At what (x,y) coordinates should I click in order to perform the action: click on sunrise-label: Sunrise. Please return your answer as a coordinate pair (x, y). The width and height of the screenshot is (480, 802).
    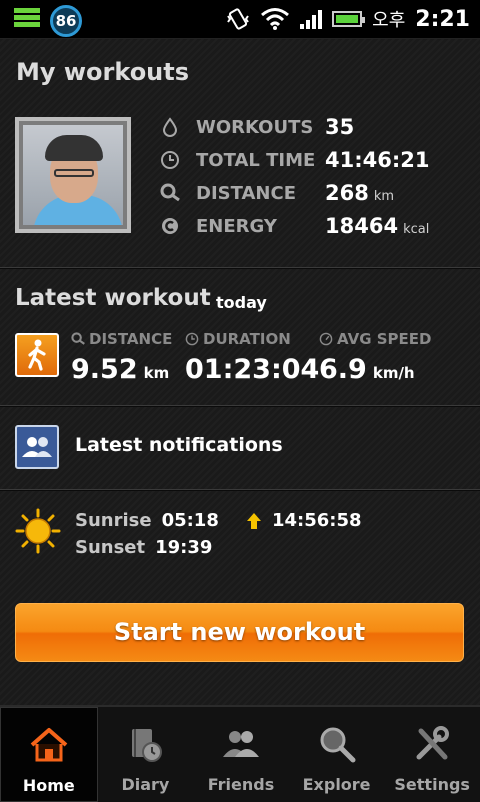
    Looking at the image, I should click on (113, 520).